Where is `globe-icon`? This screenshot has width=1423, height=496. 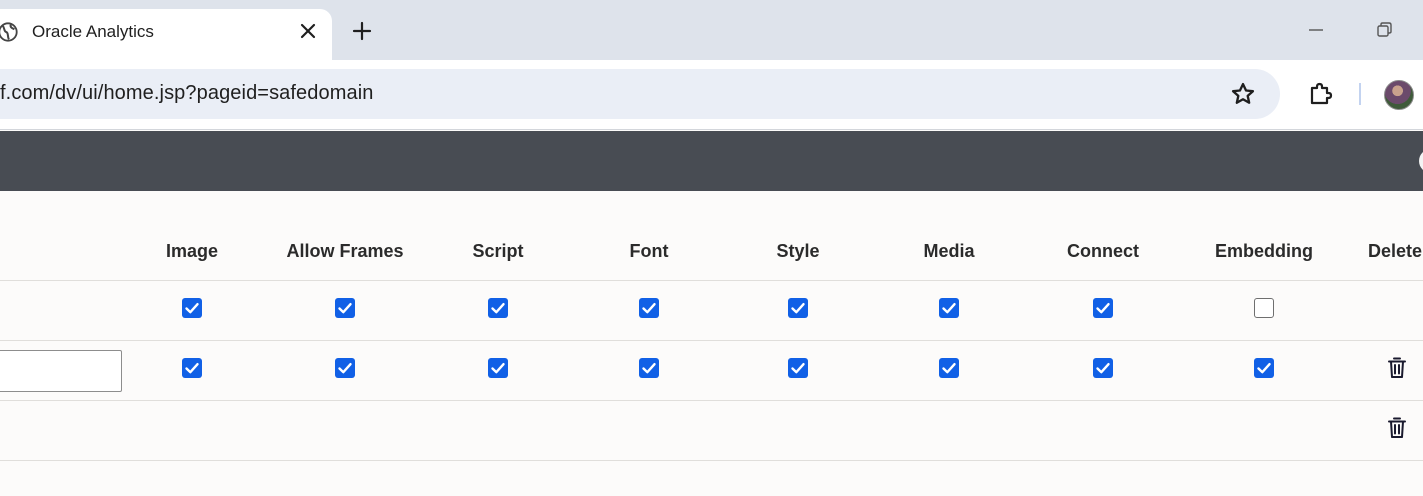
globe-icon is located at coordinates (9, 32).